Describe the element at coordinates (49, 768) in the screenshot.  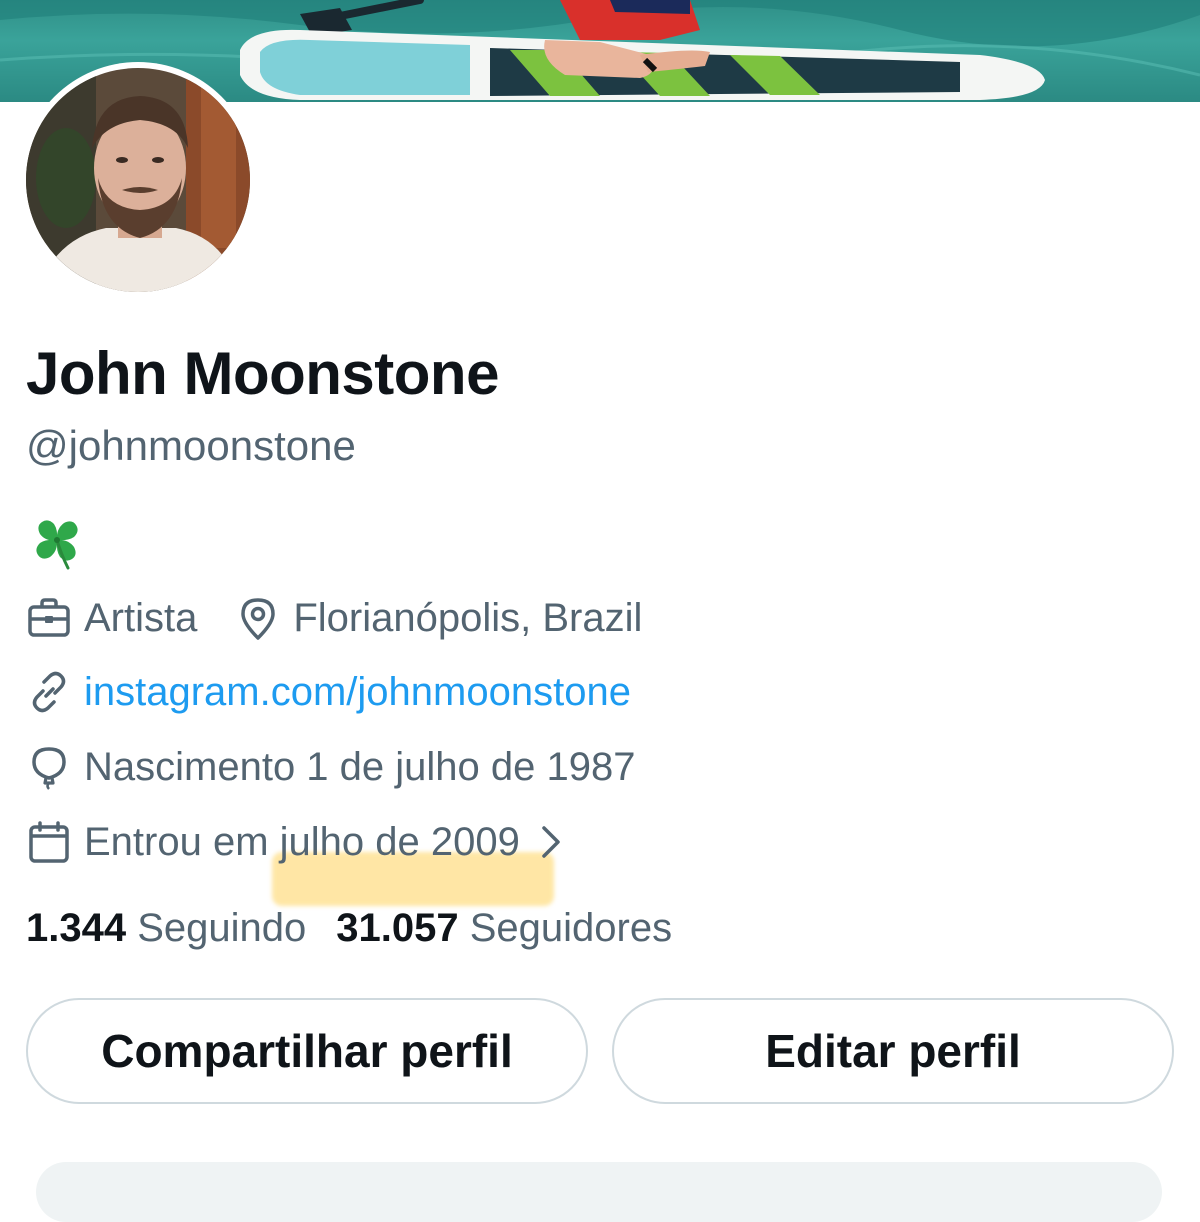
I see `balloon-icon` at that location.